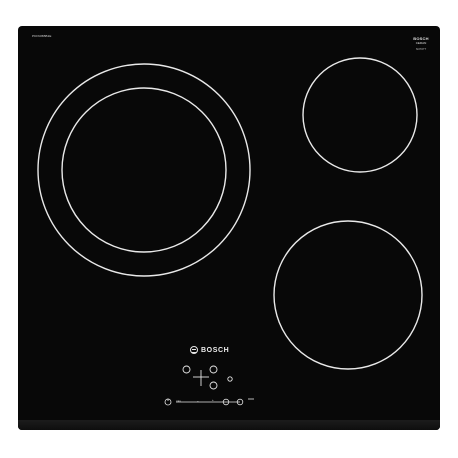  What do you see at coordinates (421, 49) in the screenshot?
I see `badge-small-text: SCHOTT` at bounding box center [421, 49].